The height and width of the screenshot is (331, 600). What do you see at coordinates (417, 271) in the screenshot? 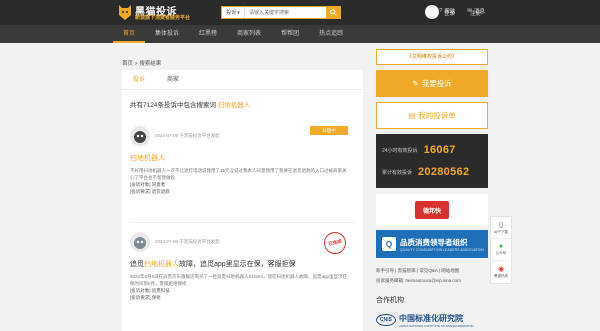
I see `footer-links: 新手引导 | 黑猫智库 | 常见Q&A | 网站地图` at bounding box center [417, 271].